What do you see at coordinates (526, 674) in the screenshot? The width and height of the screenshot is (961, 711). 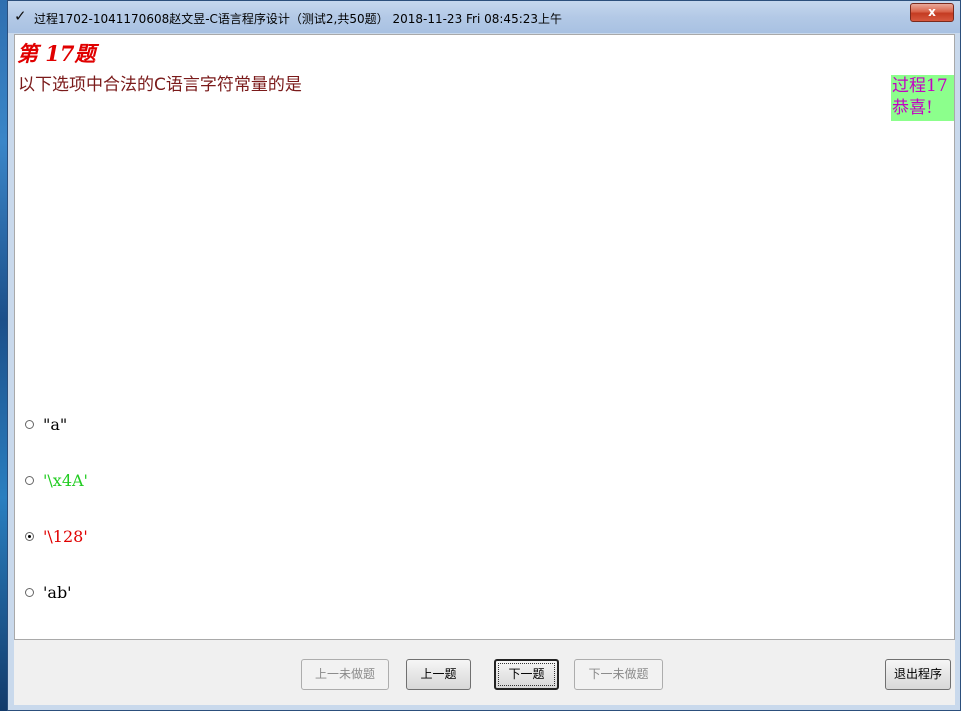 I see `next-button: 下一题` at bounding box center [526, 674].